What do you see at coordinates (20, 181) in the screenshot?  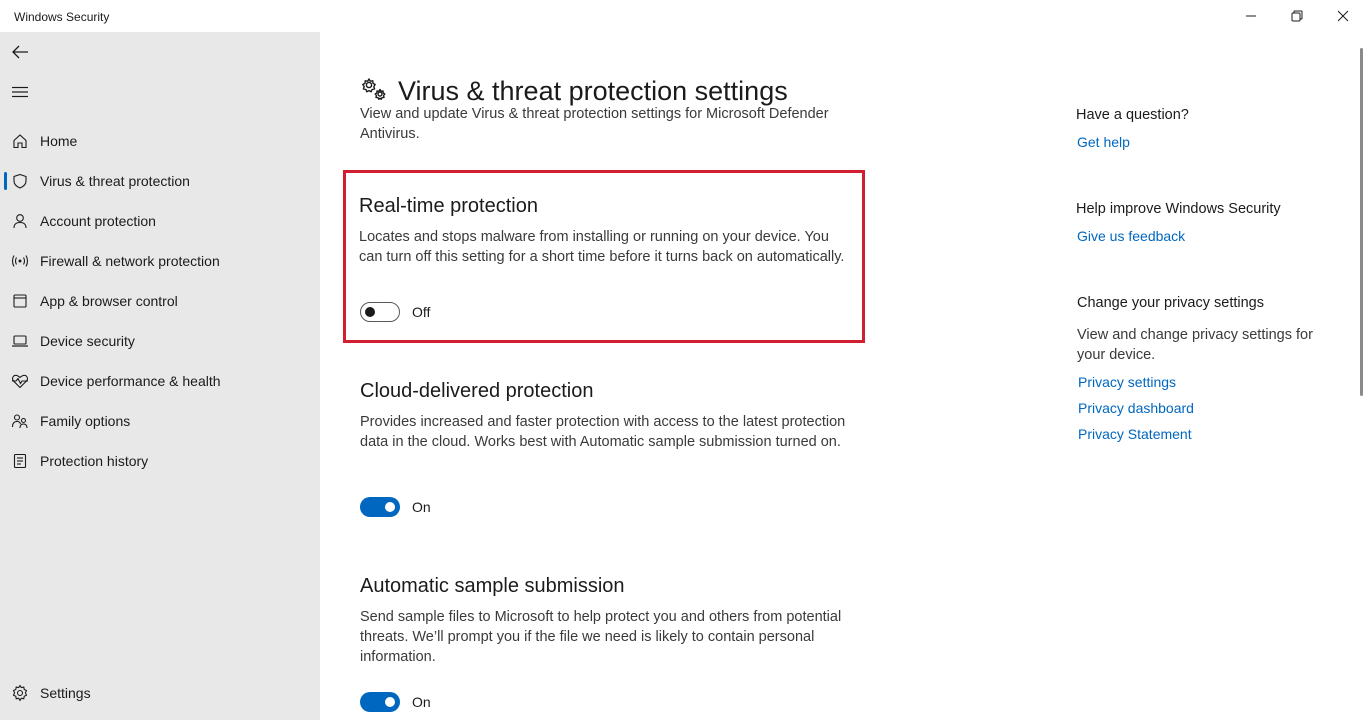 I see `shield-icon` at bounding box center [20, 181].